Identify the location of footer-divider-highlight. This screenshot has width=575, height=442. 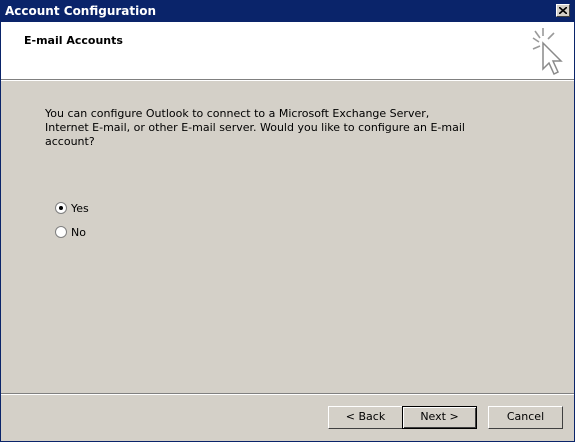
(287, 394).